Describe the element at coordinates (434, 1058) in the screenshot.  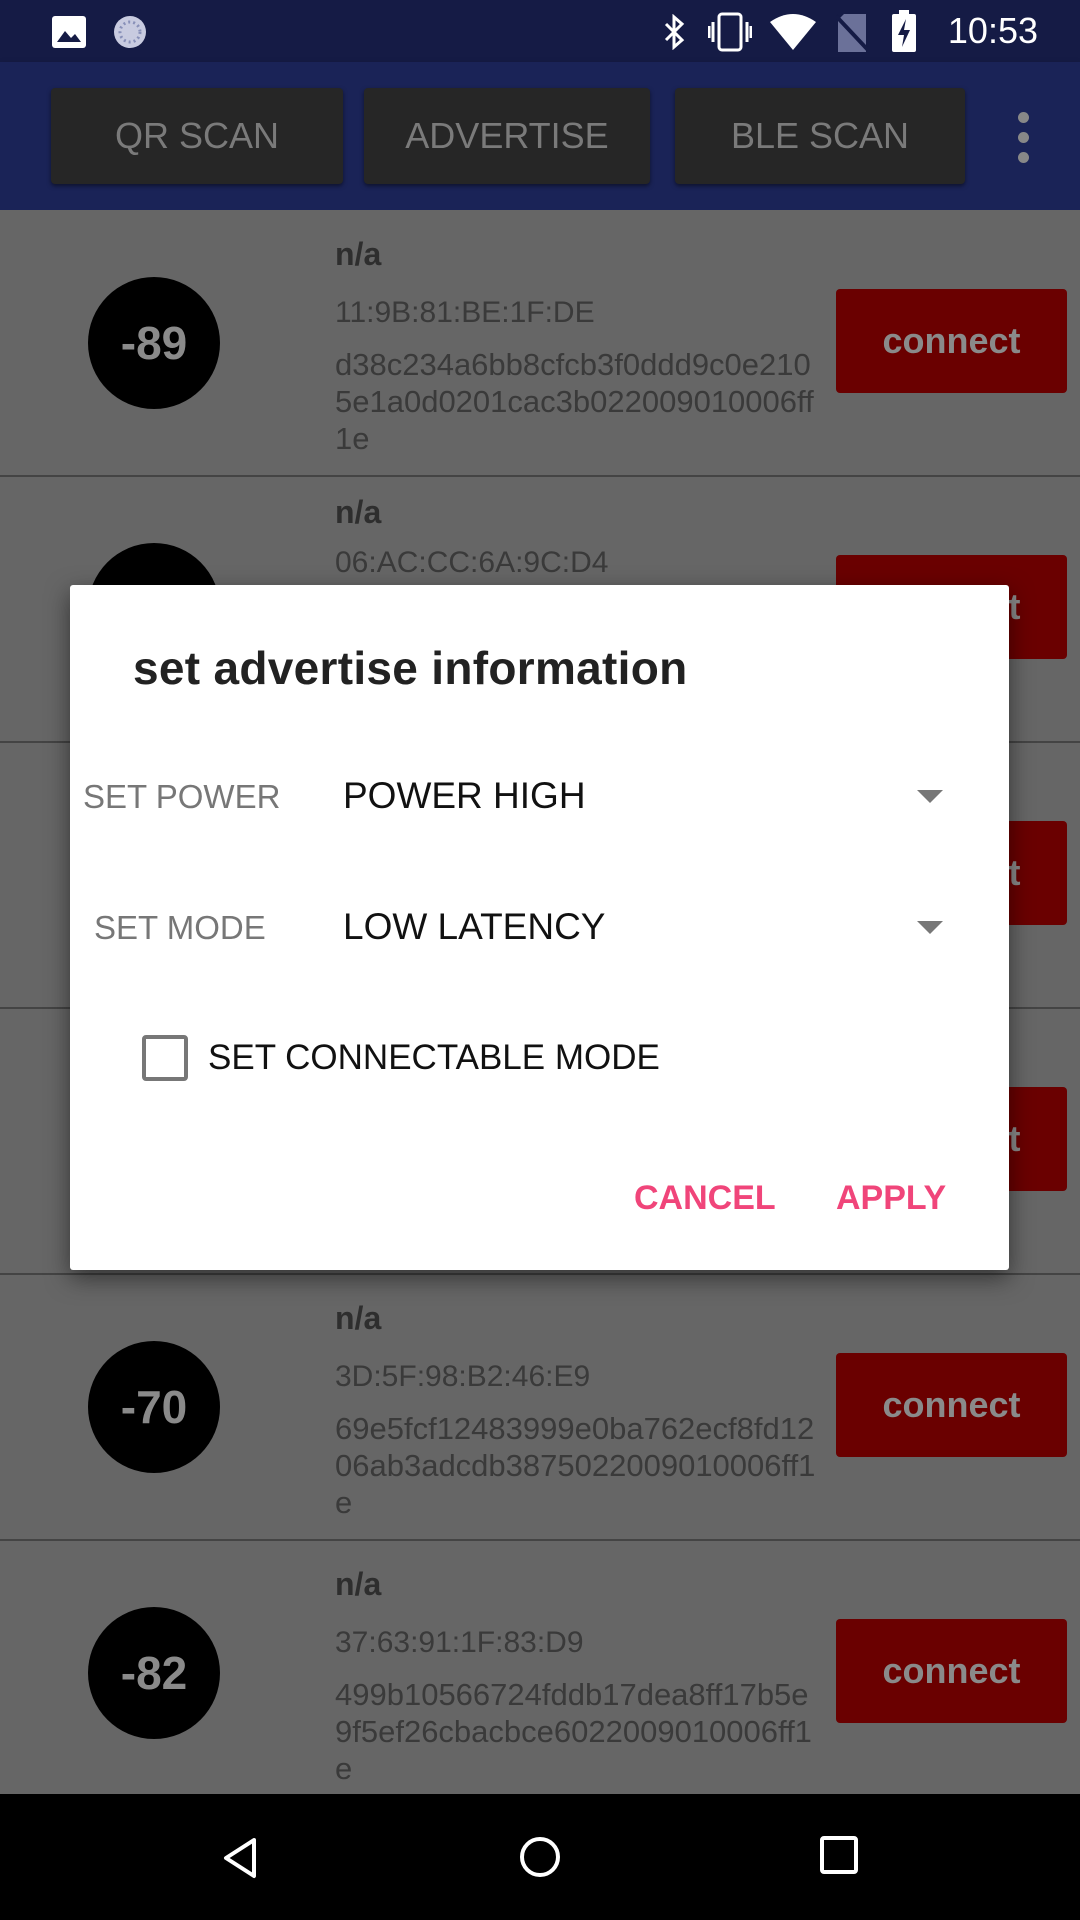
I see `connectable-label: SET CONNECTABLE MODE` at that location.